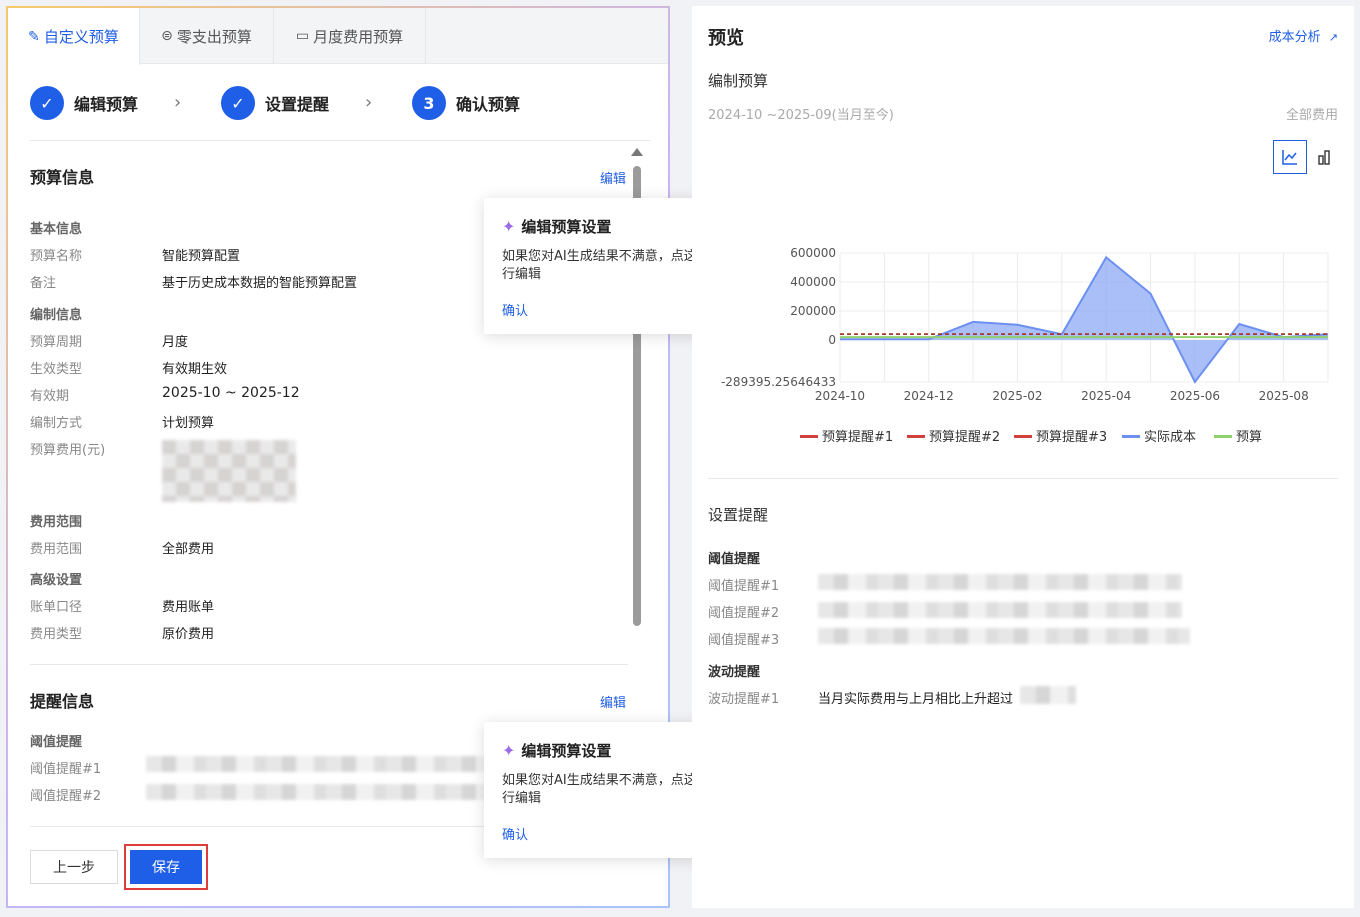 Image resolution: width=1360 pixels, height=917 pixels. What do you see at coordinates (188, 607) in the screenshot?
I see `bill-basis-value: 费用账单` at bounding box center [188, 607].